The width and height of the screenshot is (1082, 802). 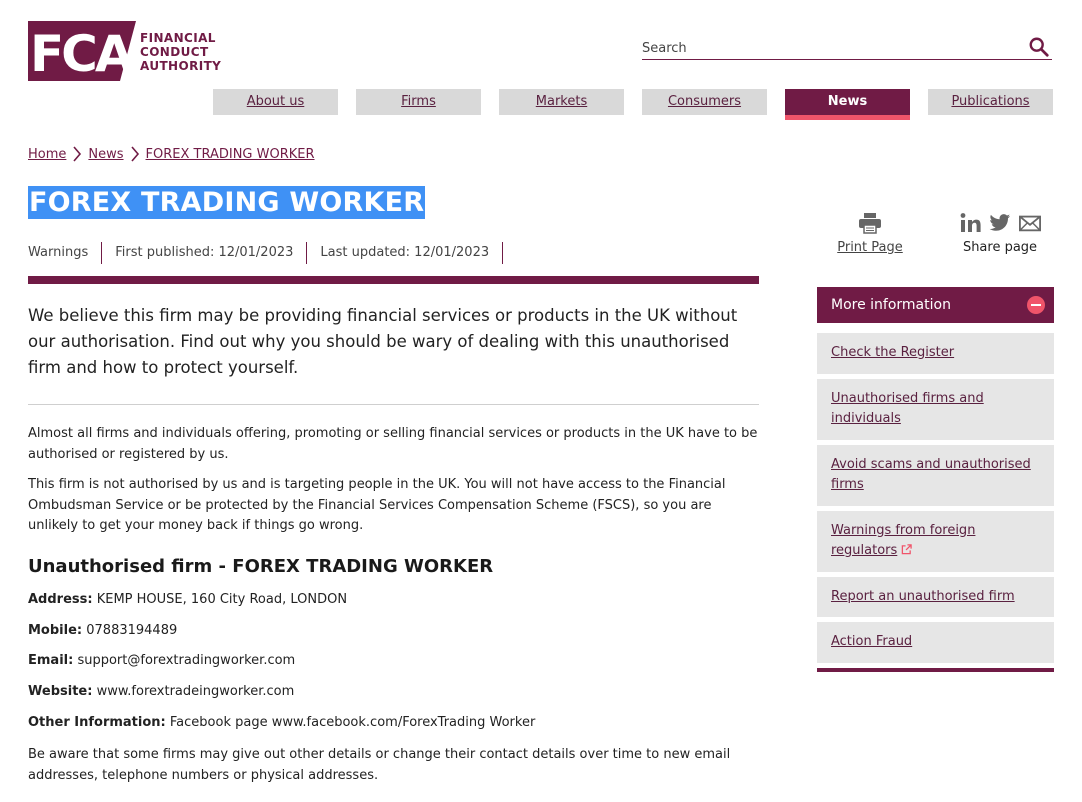 What do you see at coordinates (1000, 223) in the screenshot?
I see `twitter-icon` at bounding box center [1000, 223].